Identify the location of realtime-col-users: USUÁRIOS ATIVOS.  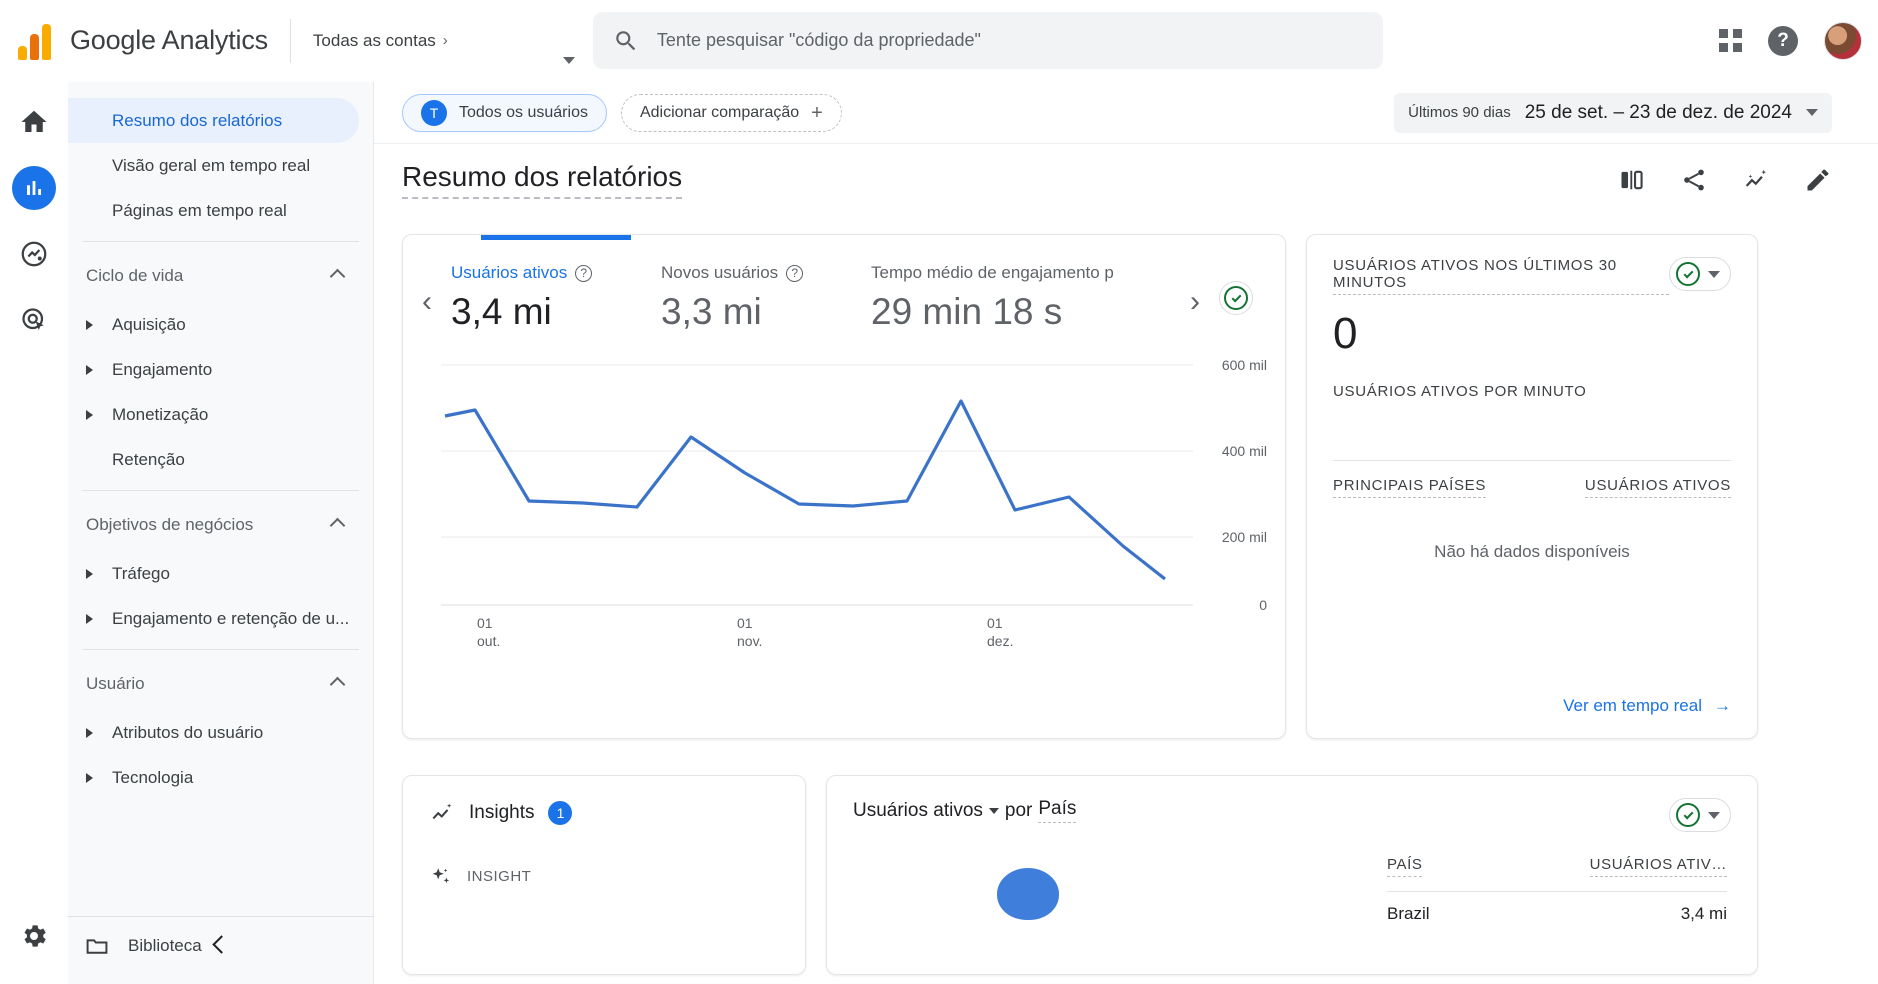
(1657, 487).